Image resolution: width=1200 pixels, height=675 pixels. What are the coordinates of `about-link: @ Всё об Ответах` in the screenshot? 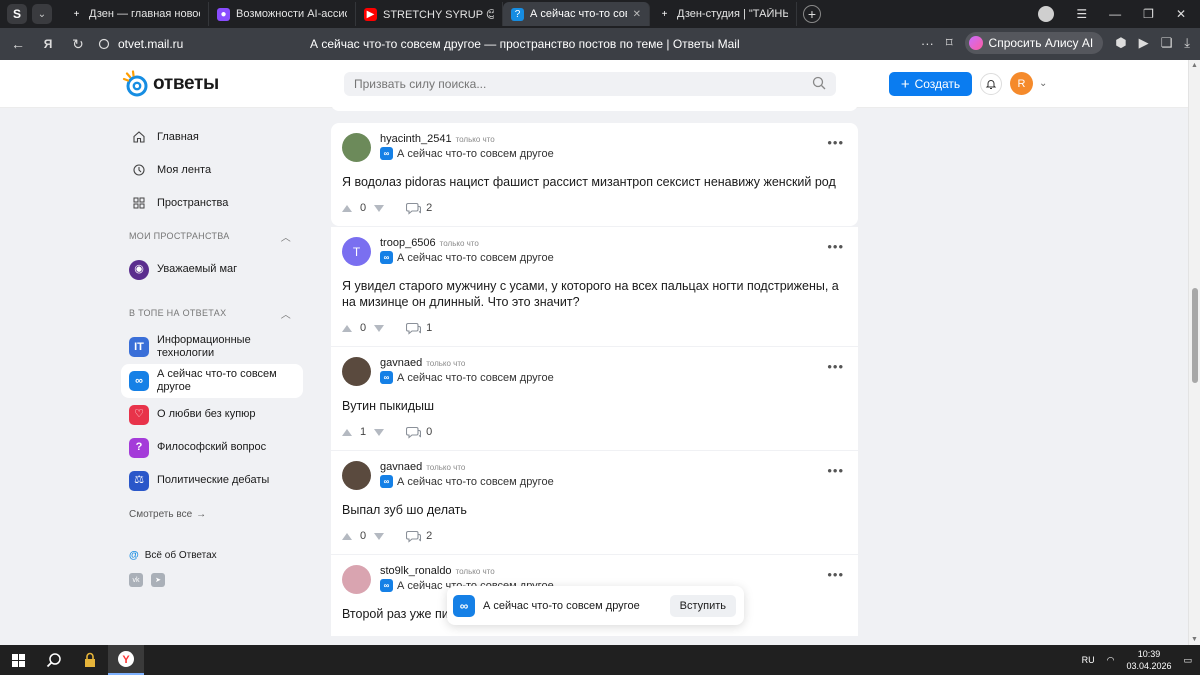 It's located at (212, 555).